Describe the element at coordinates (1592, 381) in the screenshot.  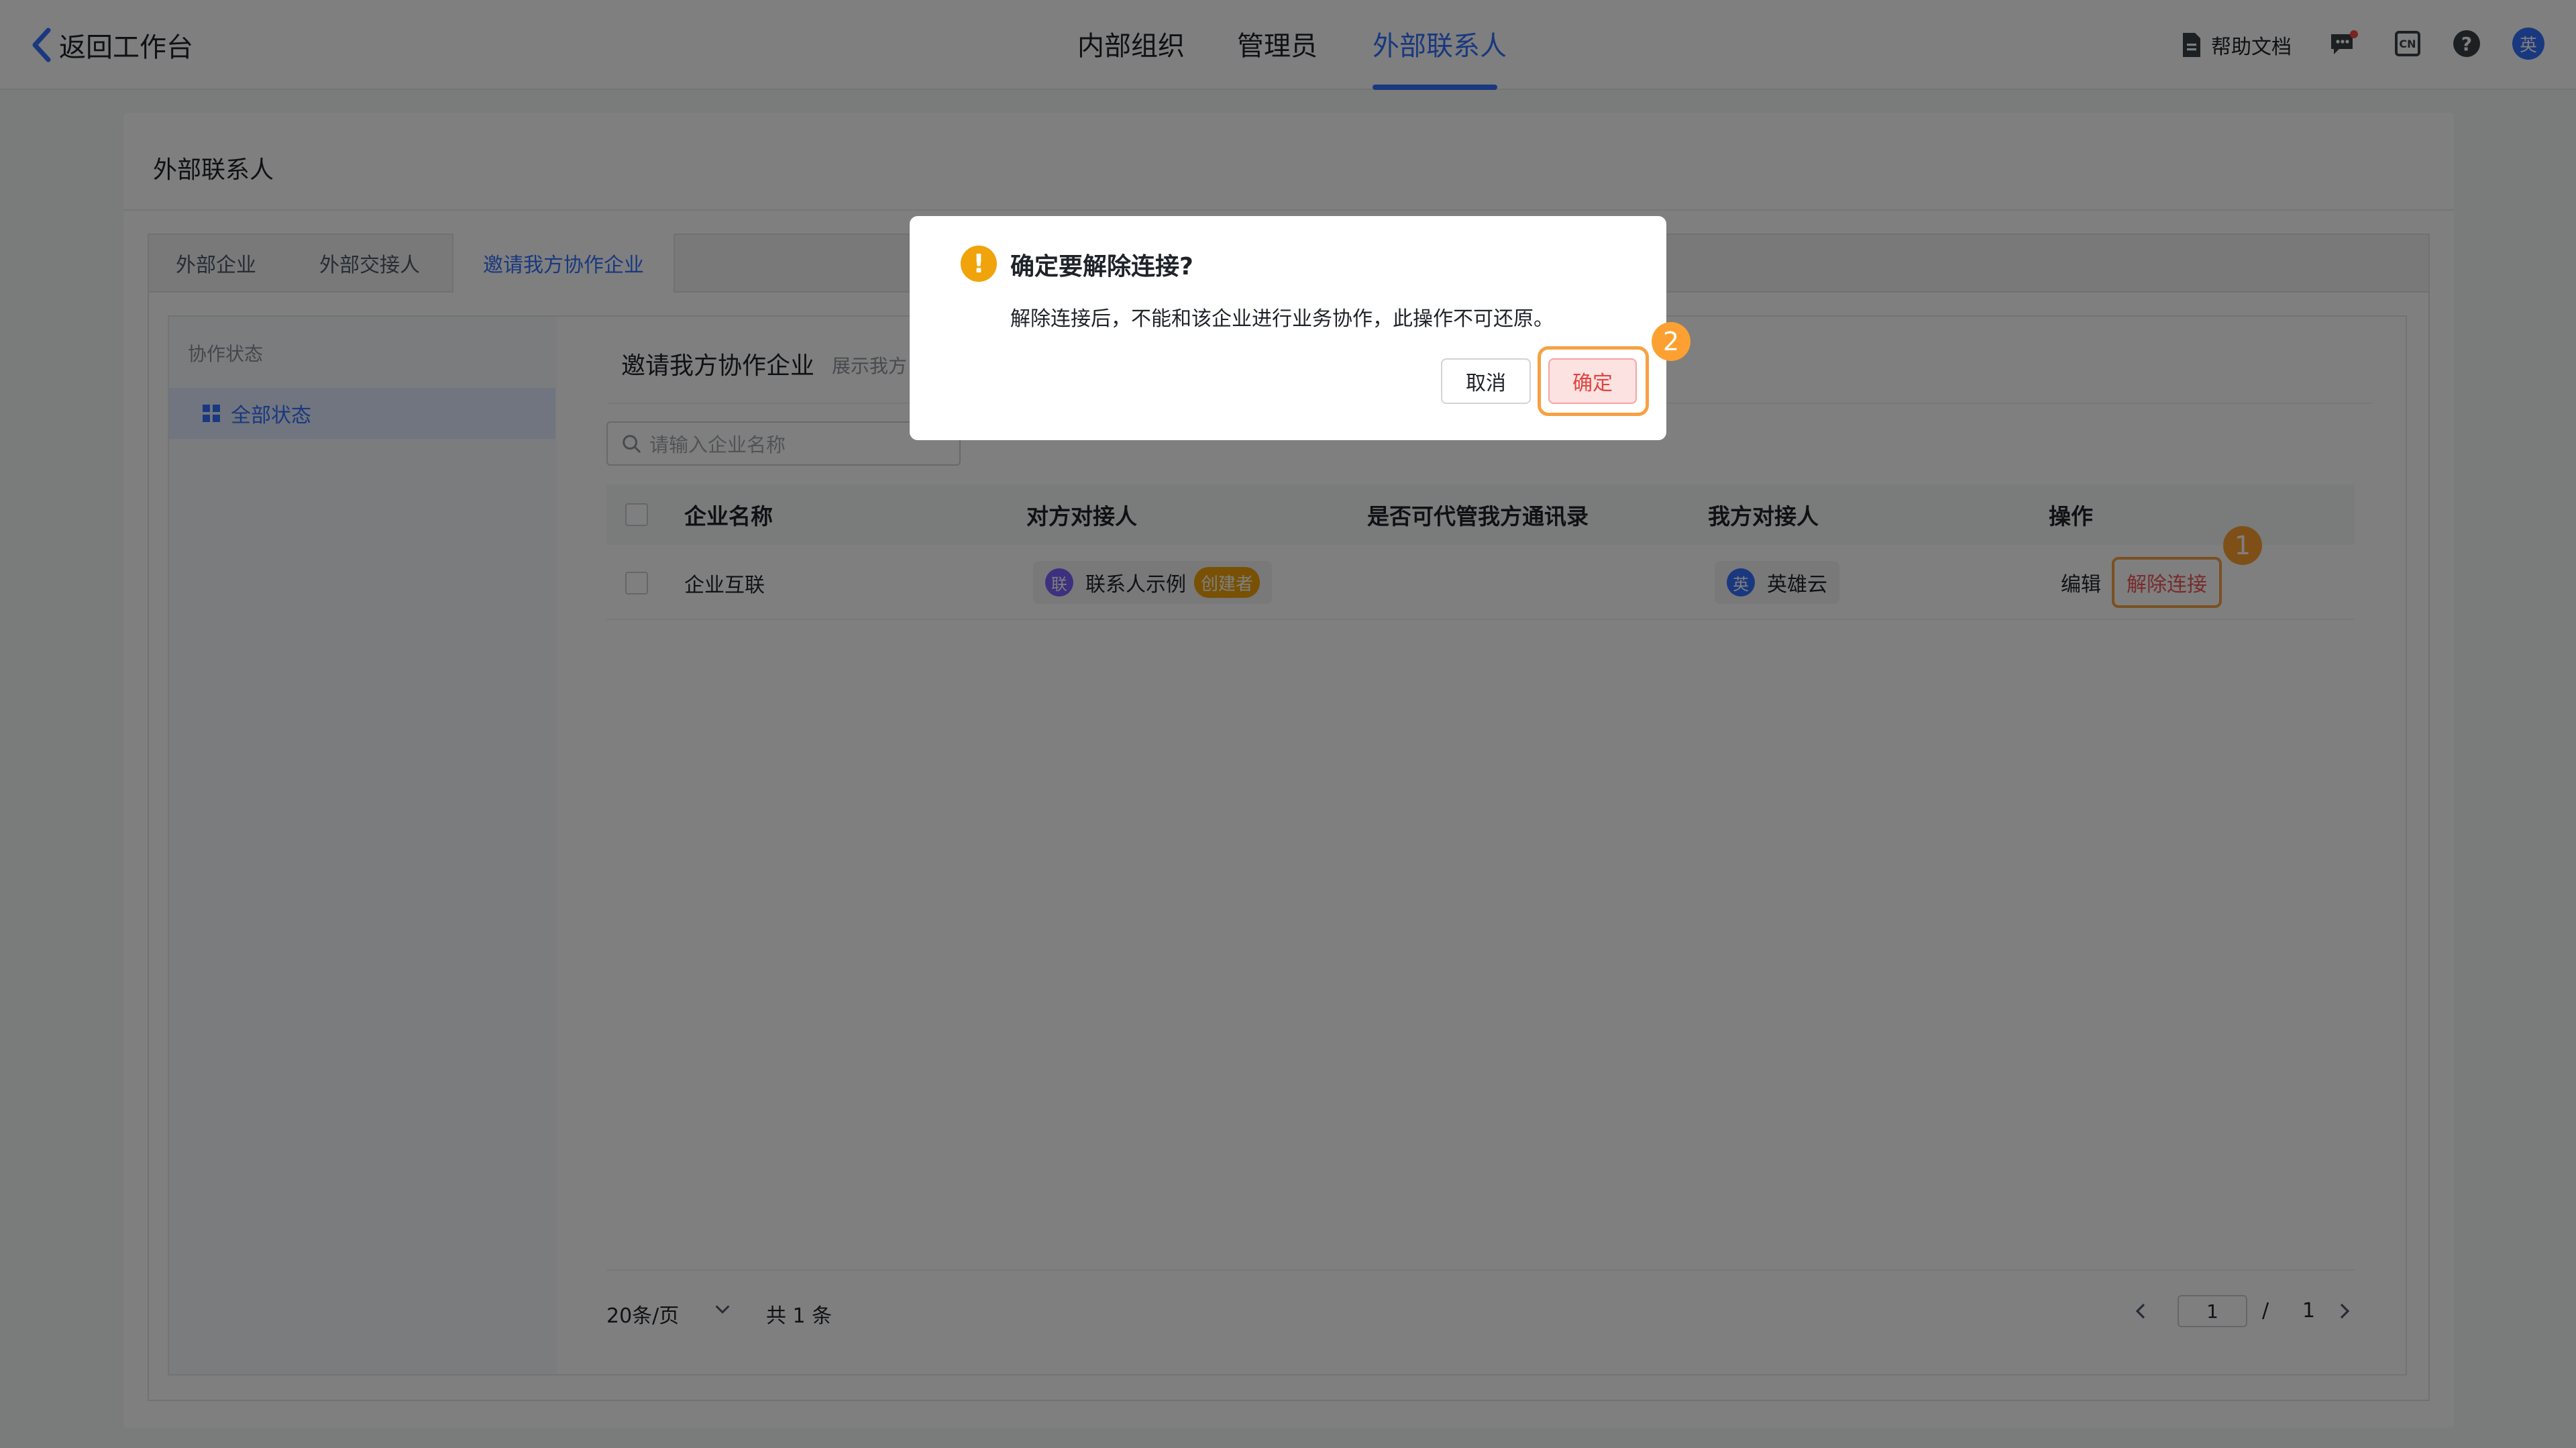
I see `confirm-button: 确定` at that location.